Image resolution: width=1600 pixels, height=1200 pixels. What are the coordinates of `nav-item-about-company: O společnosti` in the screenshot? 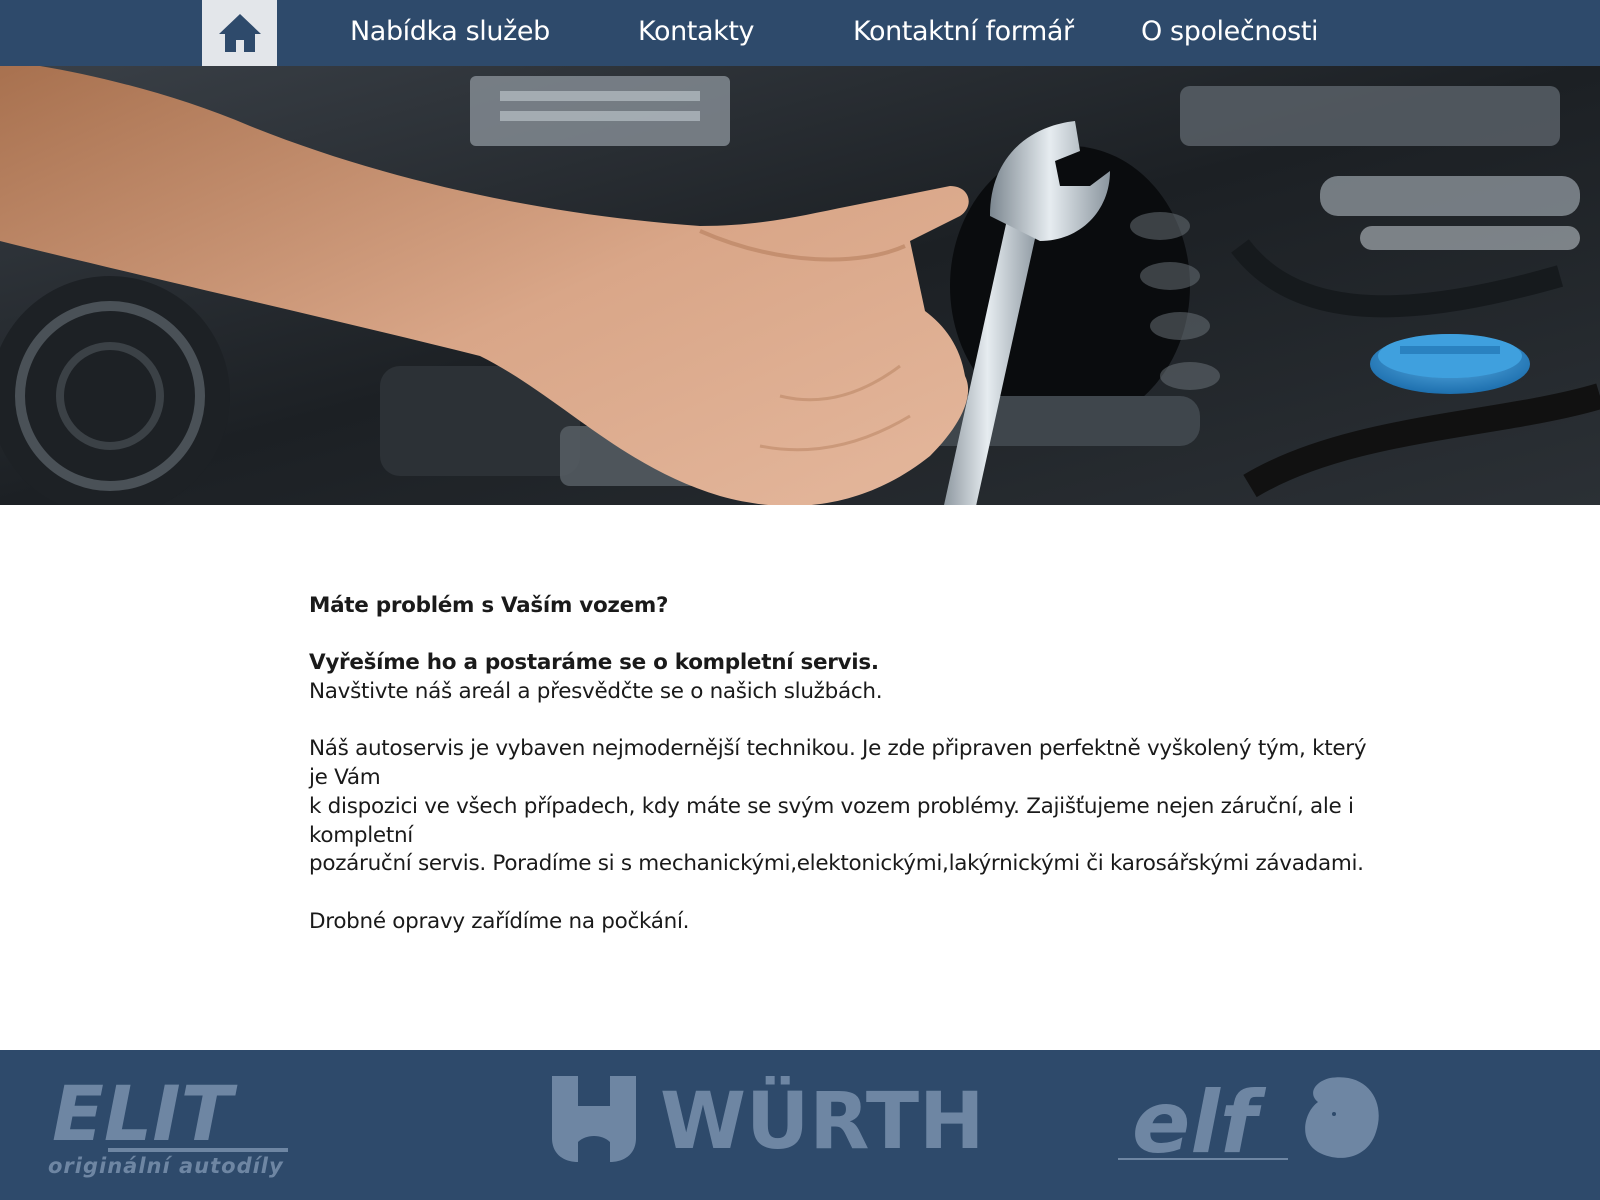 It's located at (1230, 33).